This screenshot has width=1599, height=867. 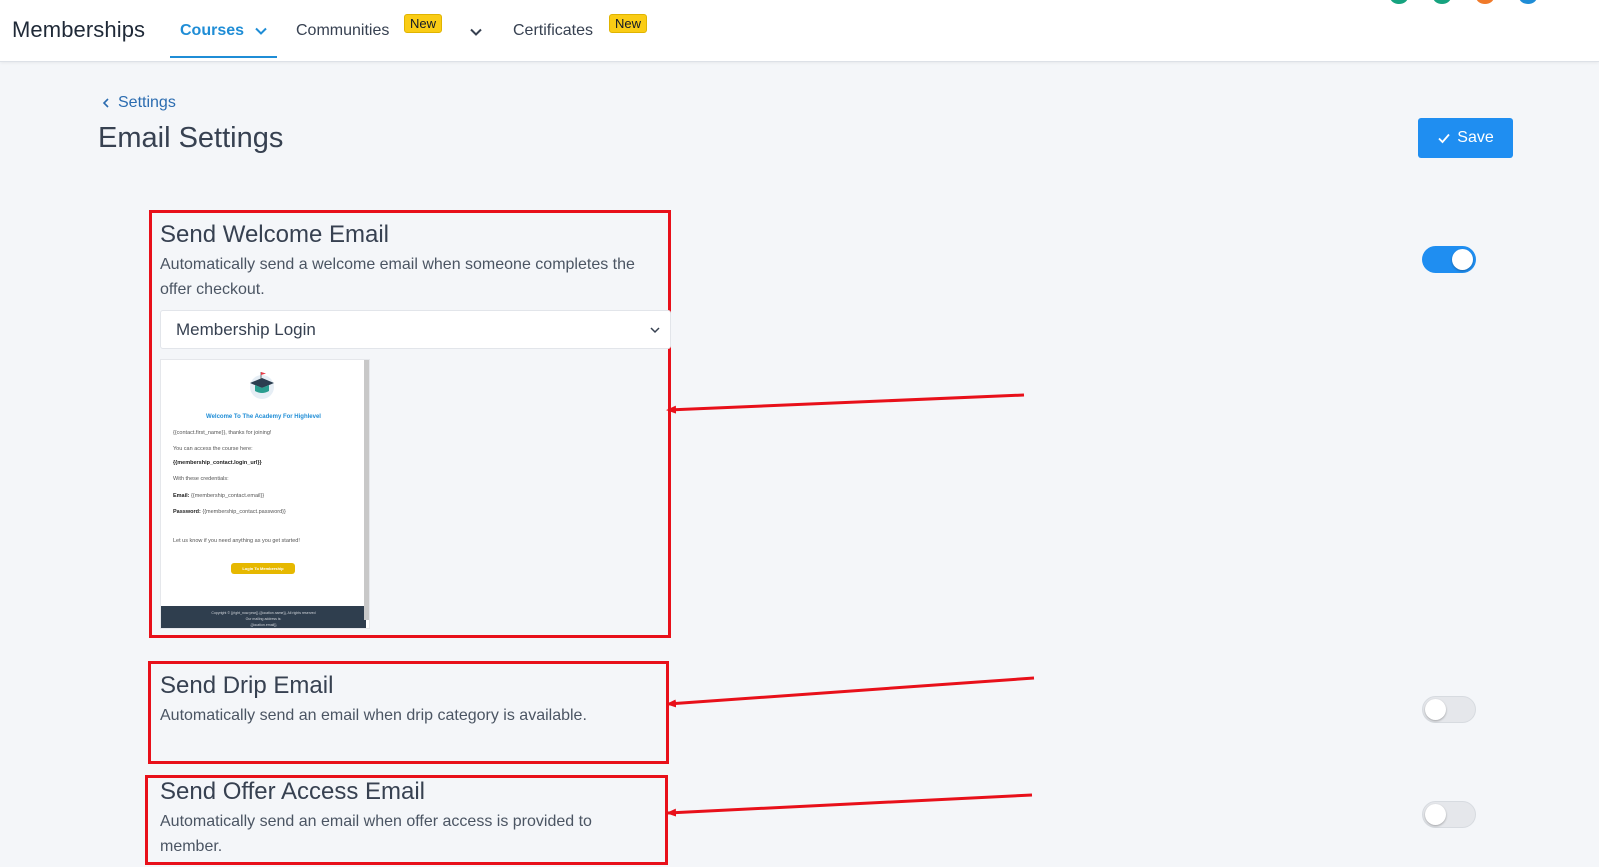 I want to click on tab-communities-label: Communities, so click(x=343, y=30).